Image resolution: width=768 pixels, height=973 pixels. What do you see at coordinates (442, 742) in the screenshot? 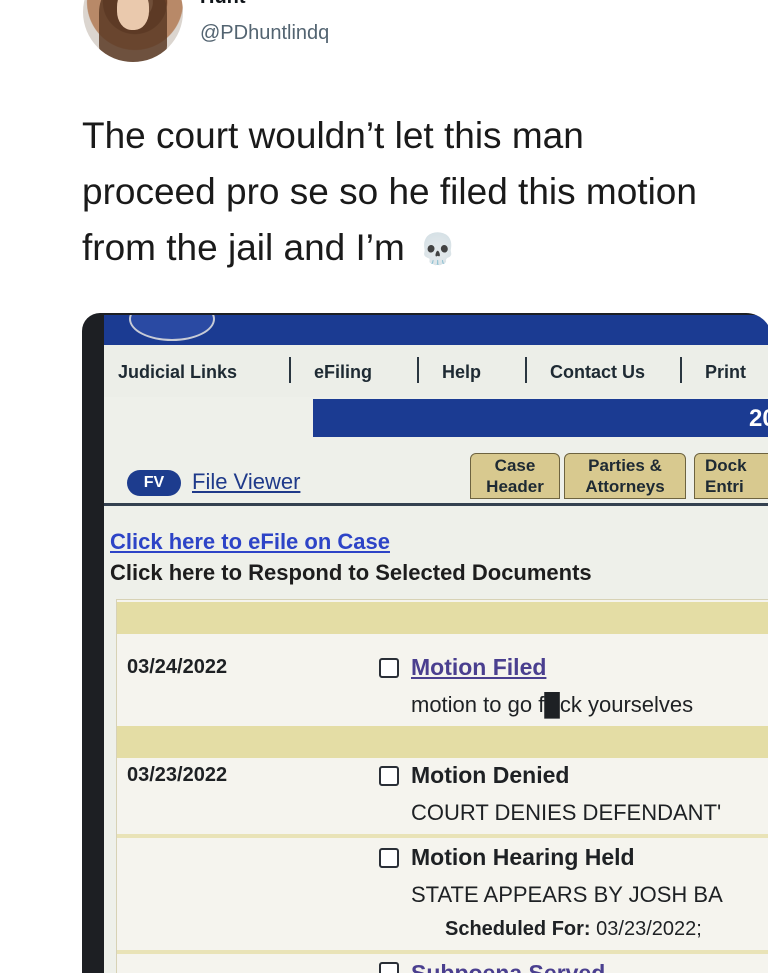
I see `row-separator-band` at bounding box center [442, 742].